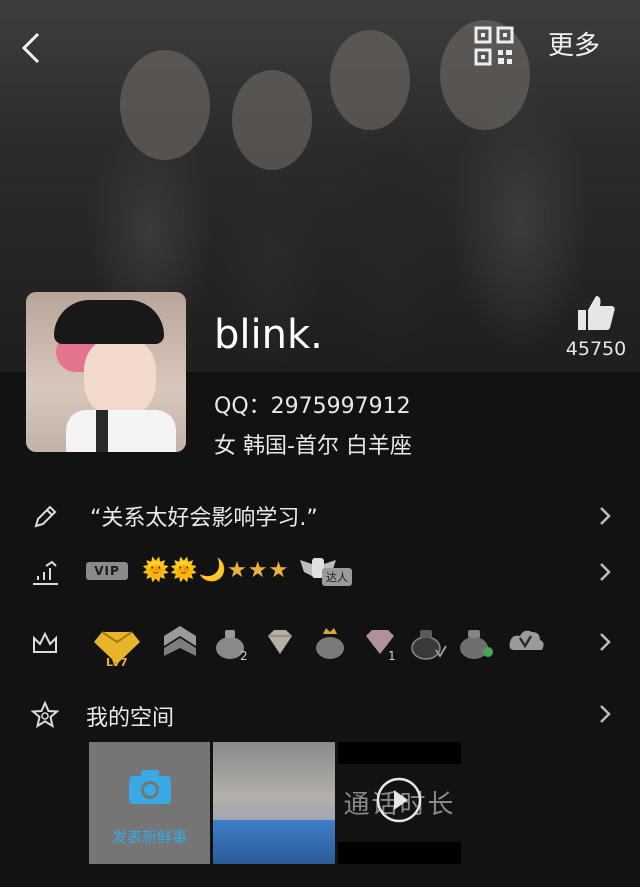 This screenshot has width=640, height=887. What do you see at coordinates (429, 645) in the screenshot?
I see `dark-sack-badge-icon` at bounding box center [429, 645].